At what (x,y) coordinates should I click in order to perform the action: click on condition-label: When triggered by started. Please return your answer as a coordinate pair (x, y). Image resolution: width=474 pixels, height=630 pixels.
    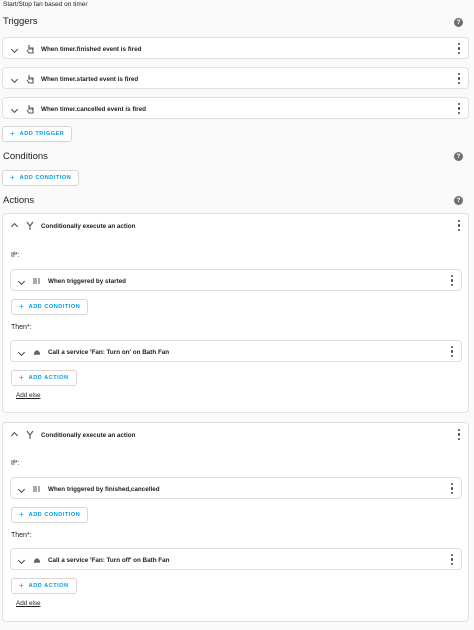
    Looking at the image, I should click on (87, 281).